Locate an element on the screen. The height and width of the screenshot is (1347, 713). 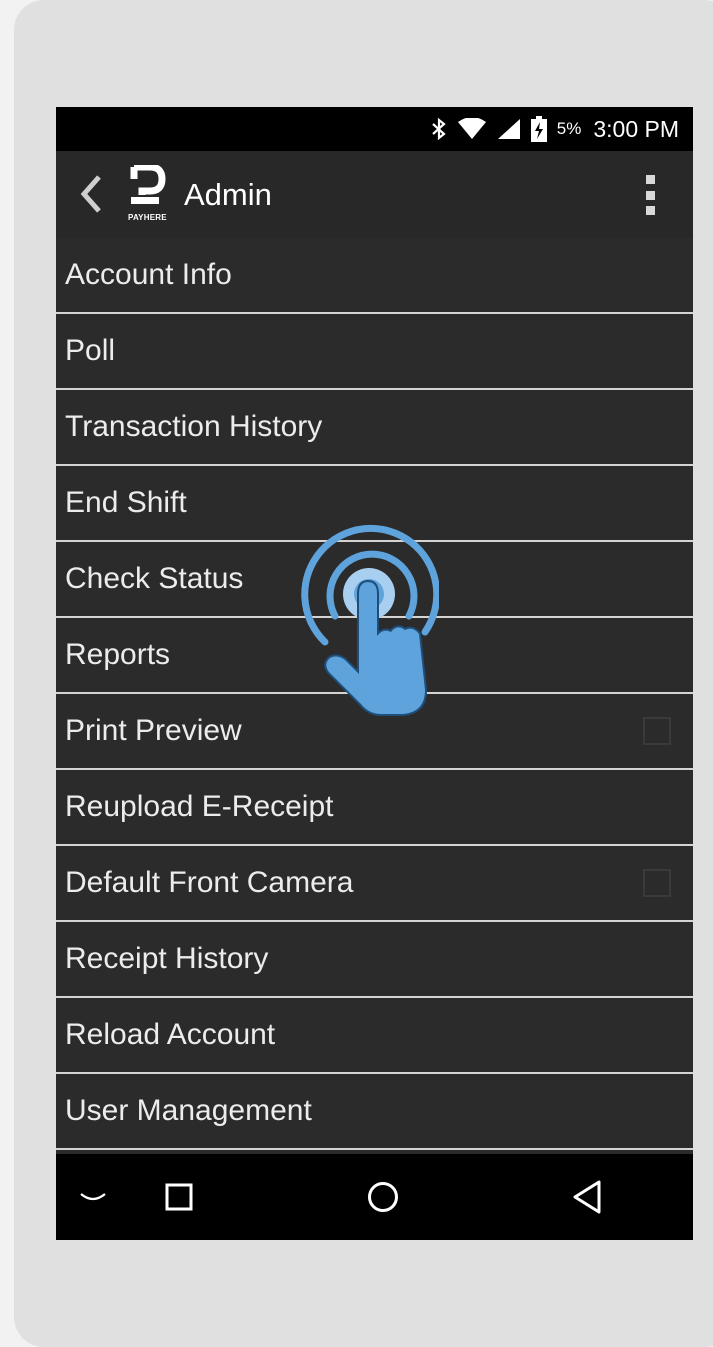
menu-item-label: End Shift is located at coordinates (126, 502).